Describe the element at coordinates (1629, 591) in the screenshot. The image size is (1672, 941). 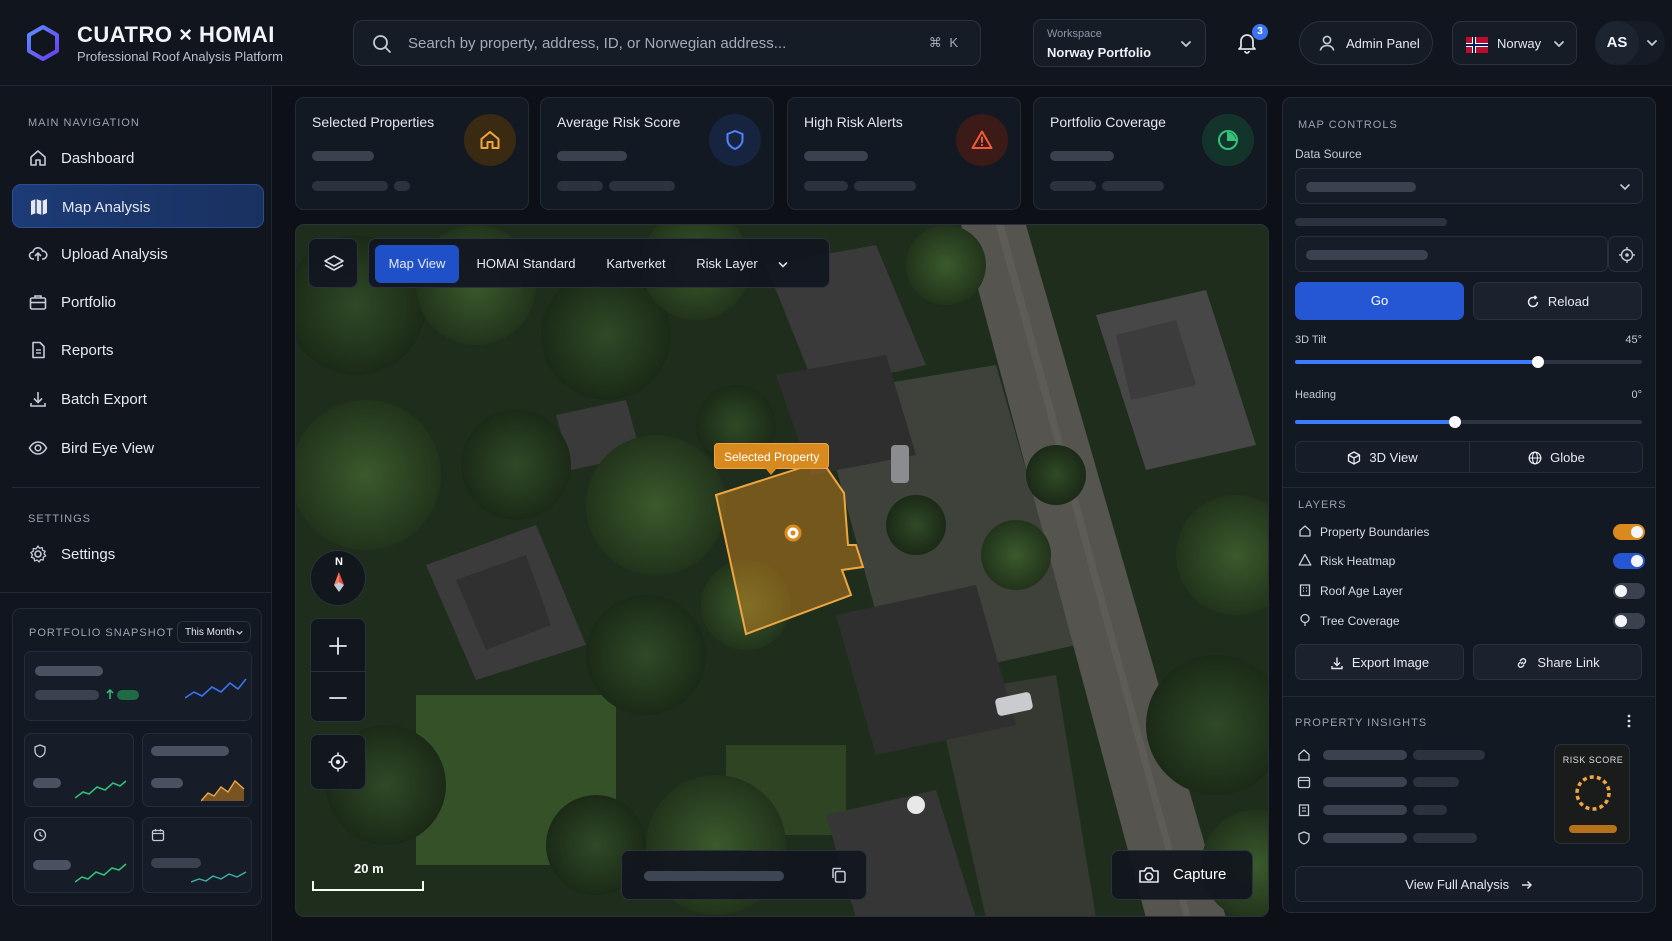
I see `roof-age-toggle` at that location.